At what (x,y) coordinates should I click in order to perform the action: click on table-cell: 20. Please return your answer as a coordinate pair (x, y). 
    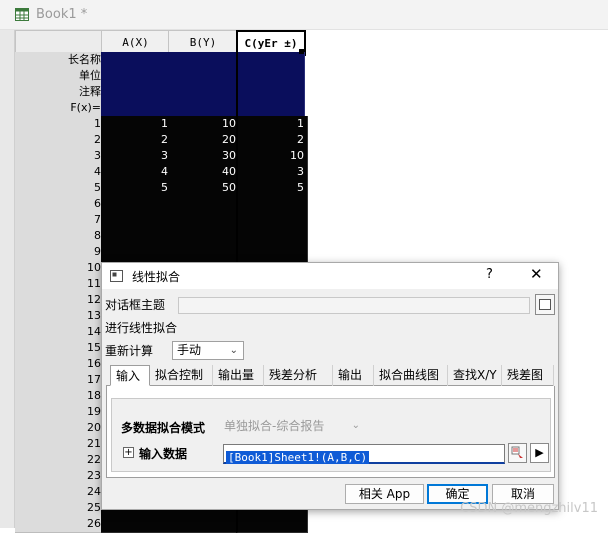
    Looking at the image, I should click on (204, 140).